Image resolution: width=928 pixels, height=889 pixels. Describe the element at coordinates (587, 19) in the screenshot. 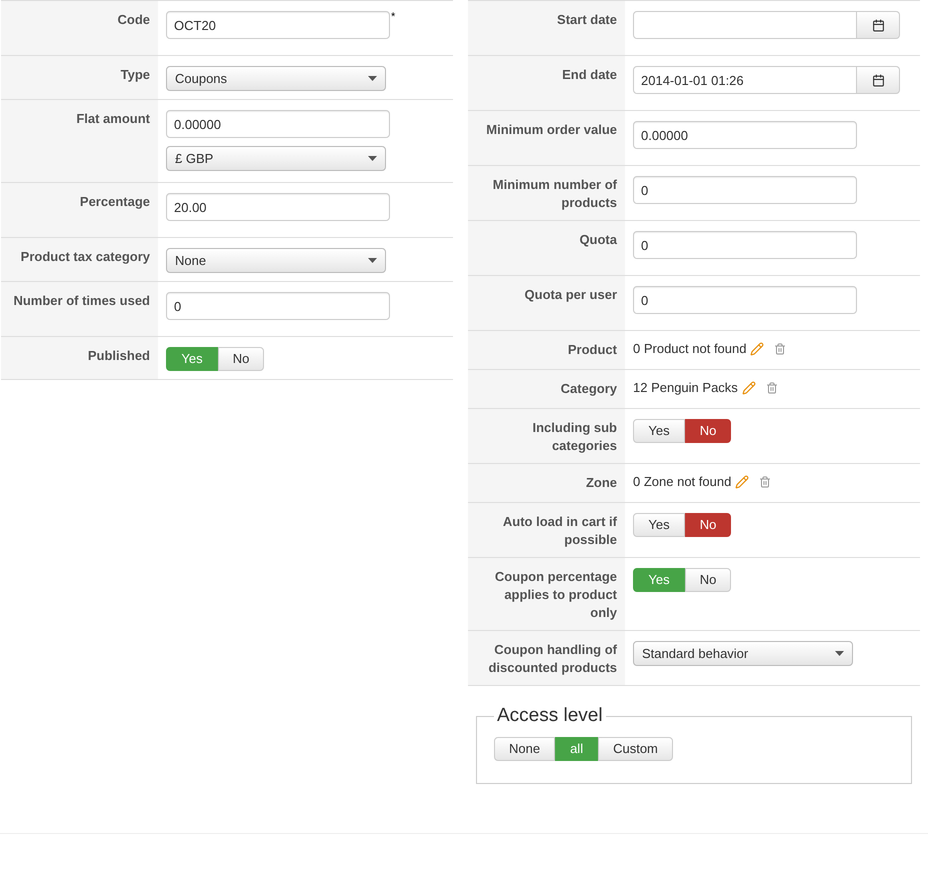

I see `field-label: Start date` at that location.